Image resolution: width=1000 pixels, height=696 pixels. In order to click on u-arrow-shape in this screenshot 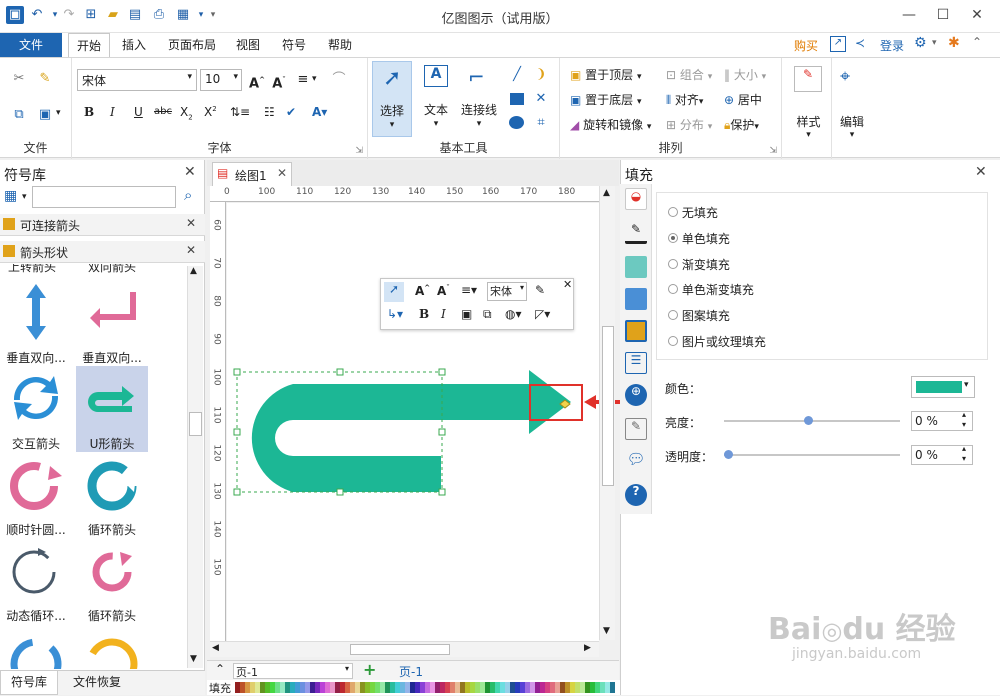, I will do `click(413, 435)`.